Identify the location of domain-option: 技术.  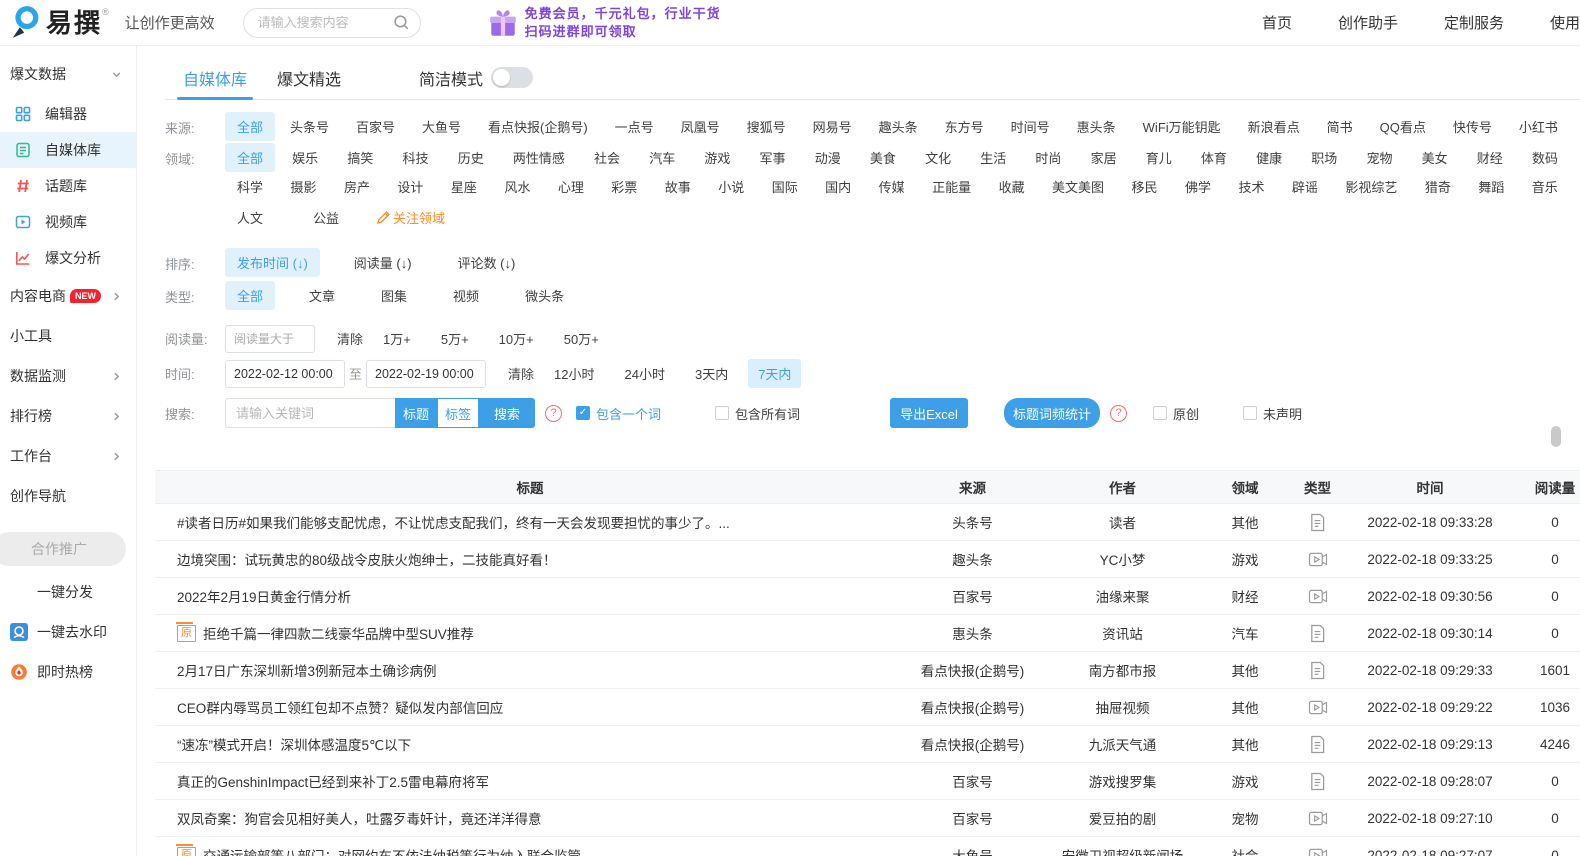
(1251, 186).